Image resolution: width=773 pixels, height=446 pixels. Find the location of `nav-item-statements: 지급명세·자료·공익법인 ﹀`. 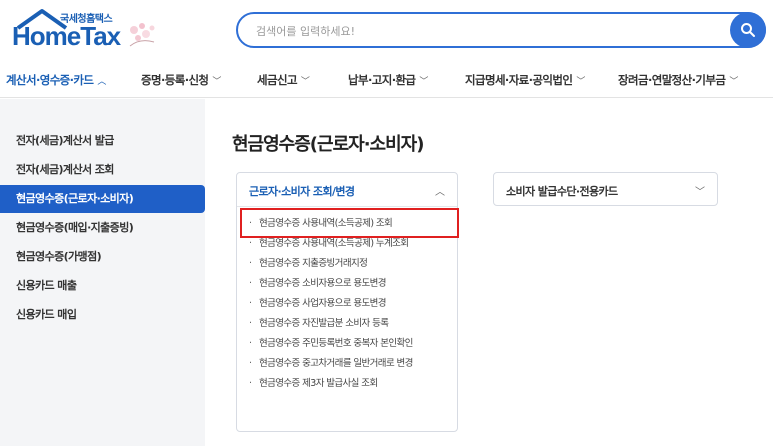

nav-item-statements: 지급명세·자료·공익법인 ﹀ is located at coordinates (525, 80).